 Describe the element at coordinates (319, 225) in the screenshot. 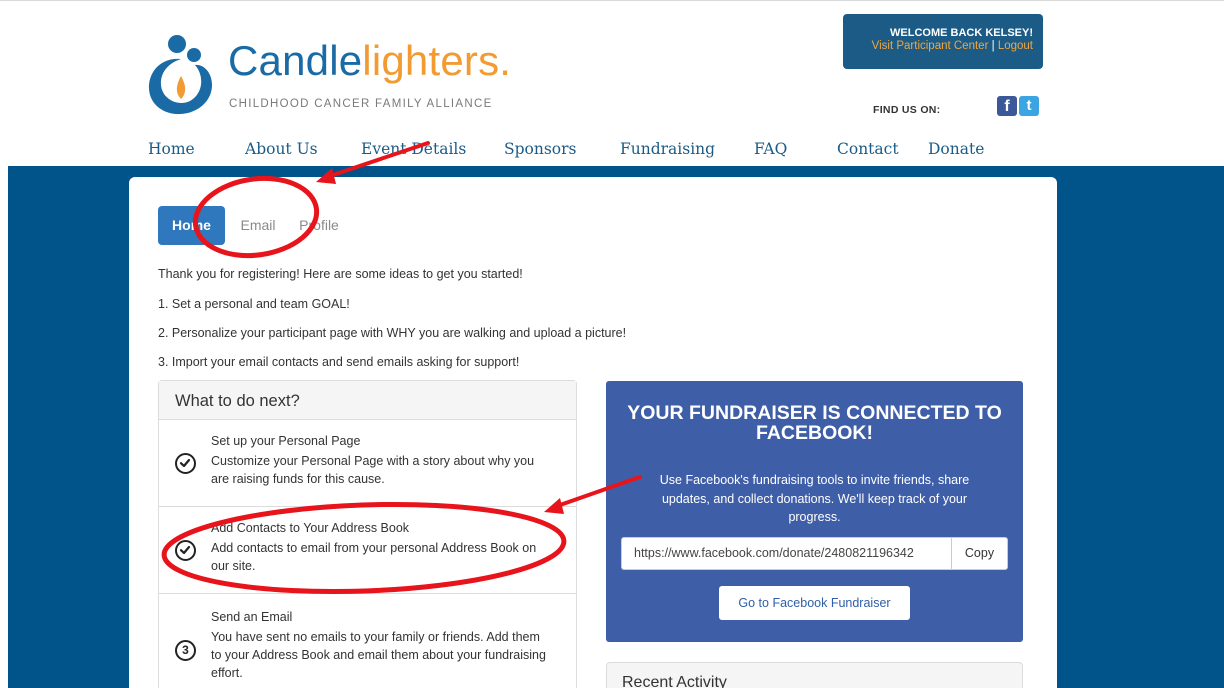

I see `tab-profile: Profile` at that location.